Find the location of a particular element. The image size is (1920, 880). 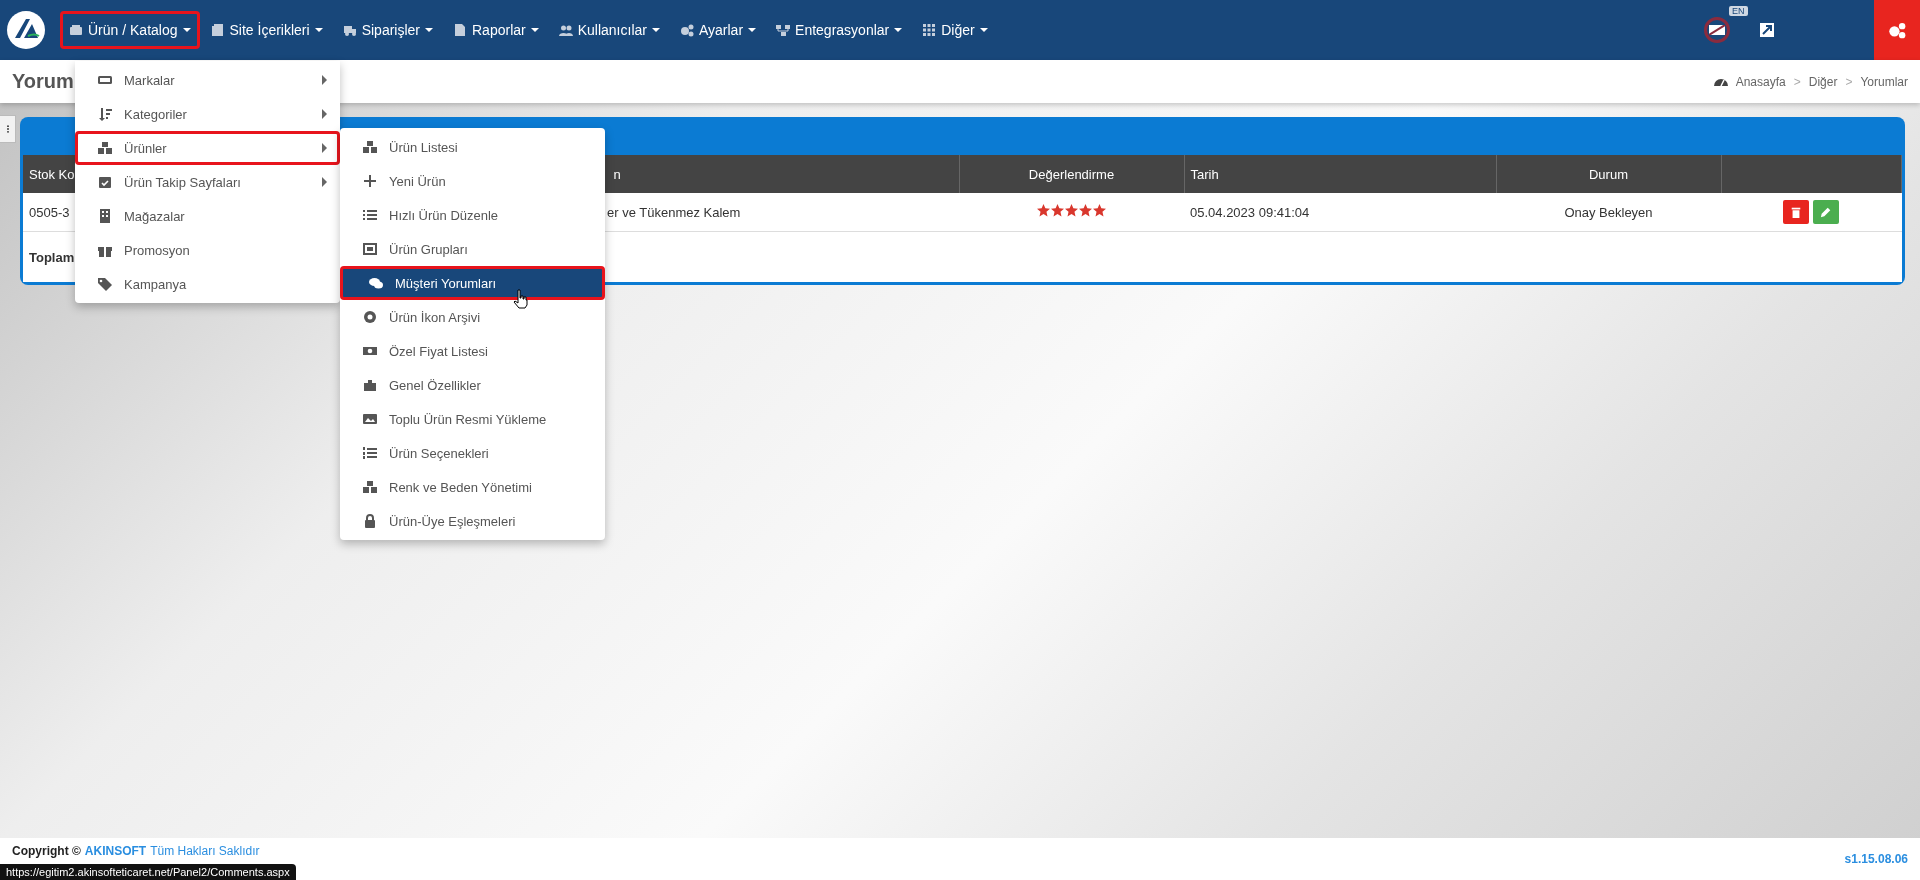

nav-menu-item: Siparişler is located at coordinates (387, 30).